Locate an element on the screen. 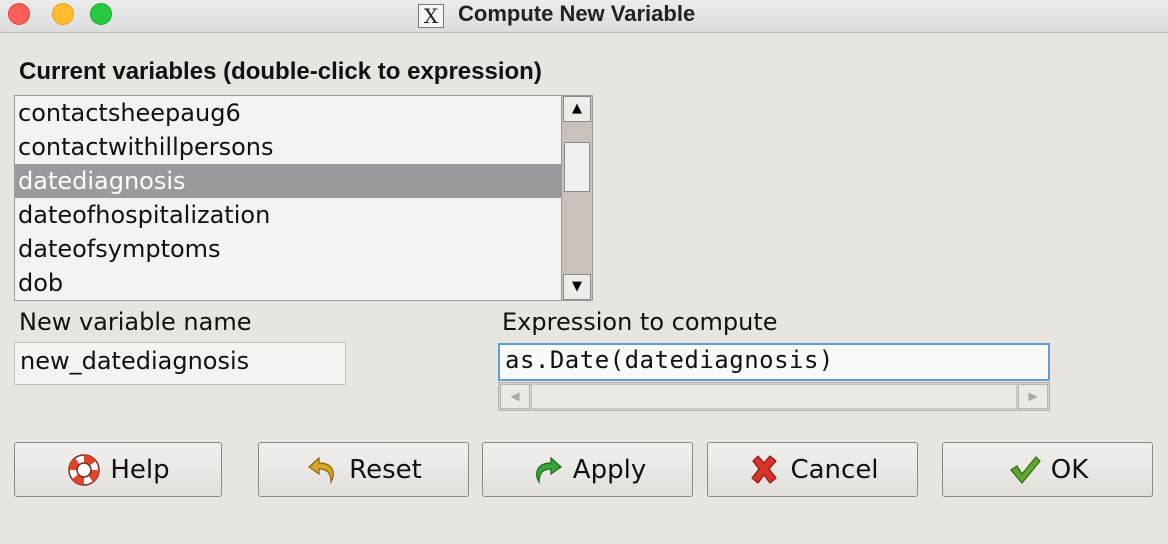 Image resolution: width=1168 pixels, height=544 pixels. list-item: contactsheepaug6 is located at coordinates (288, 113).